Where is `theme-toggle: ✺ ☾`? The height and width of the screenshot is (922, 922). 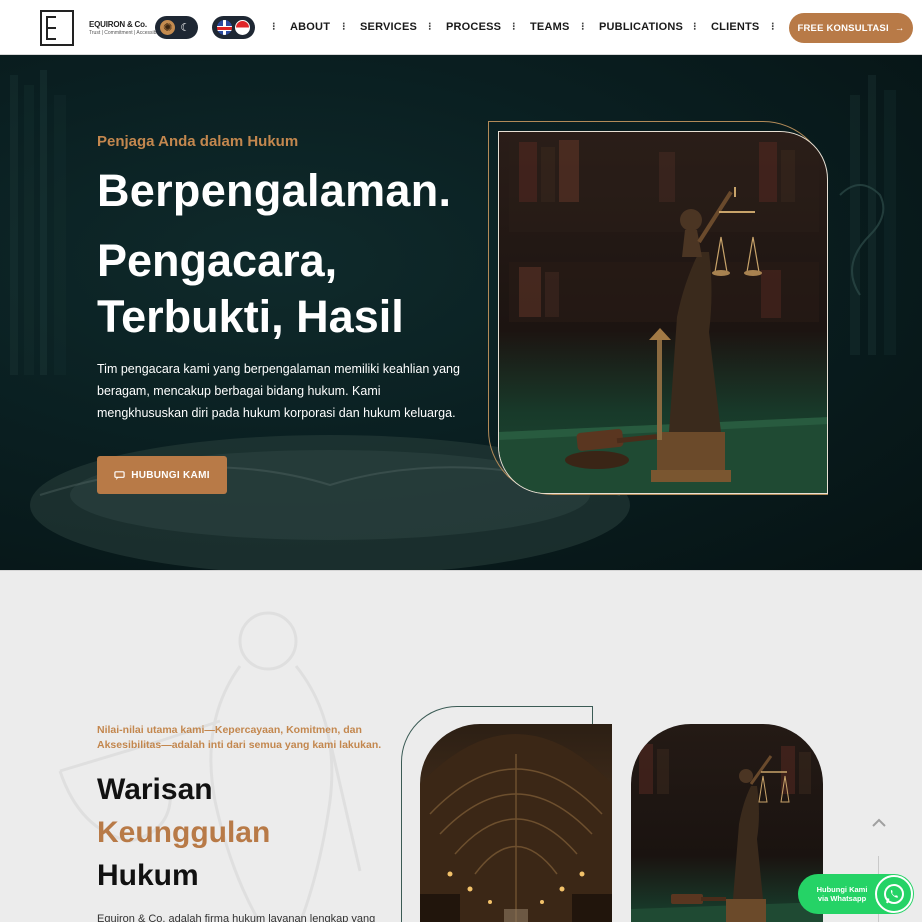
theme-toggle: ✺ ☾ is located at coordinates (176, 27).